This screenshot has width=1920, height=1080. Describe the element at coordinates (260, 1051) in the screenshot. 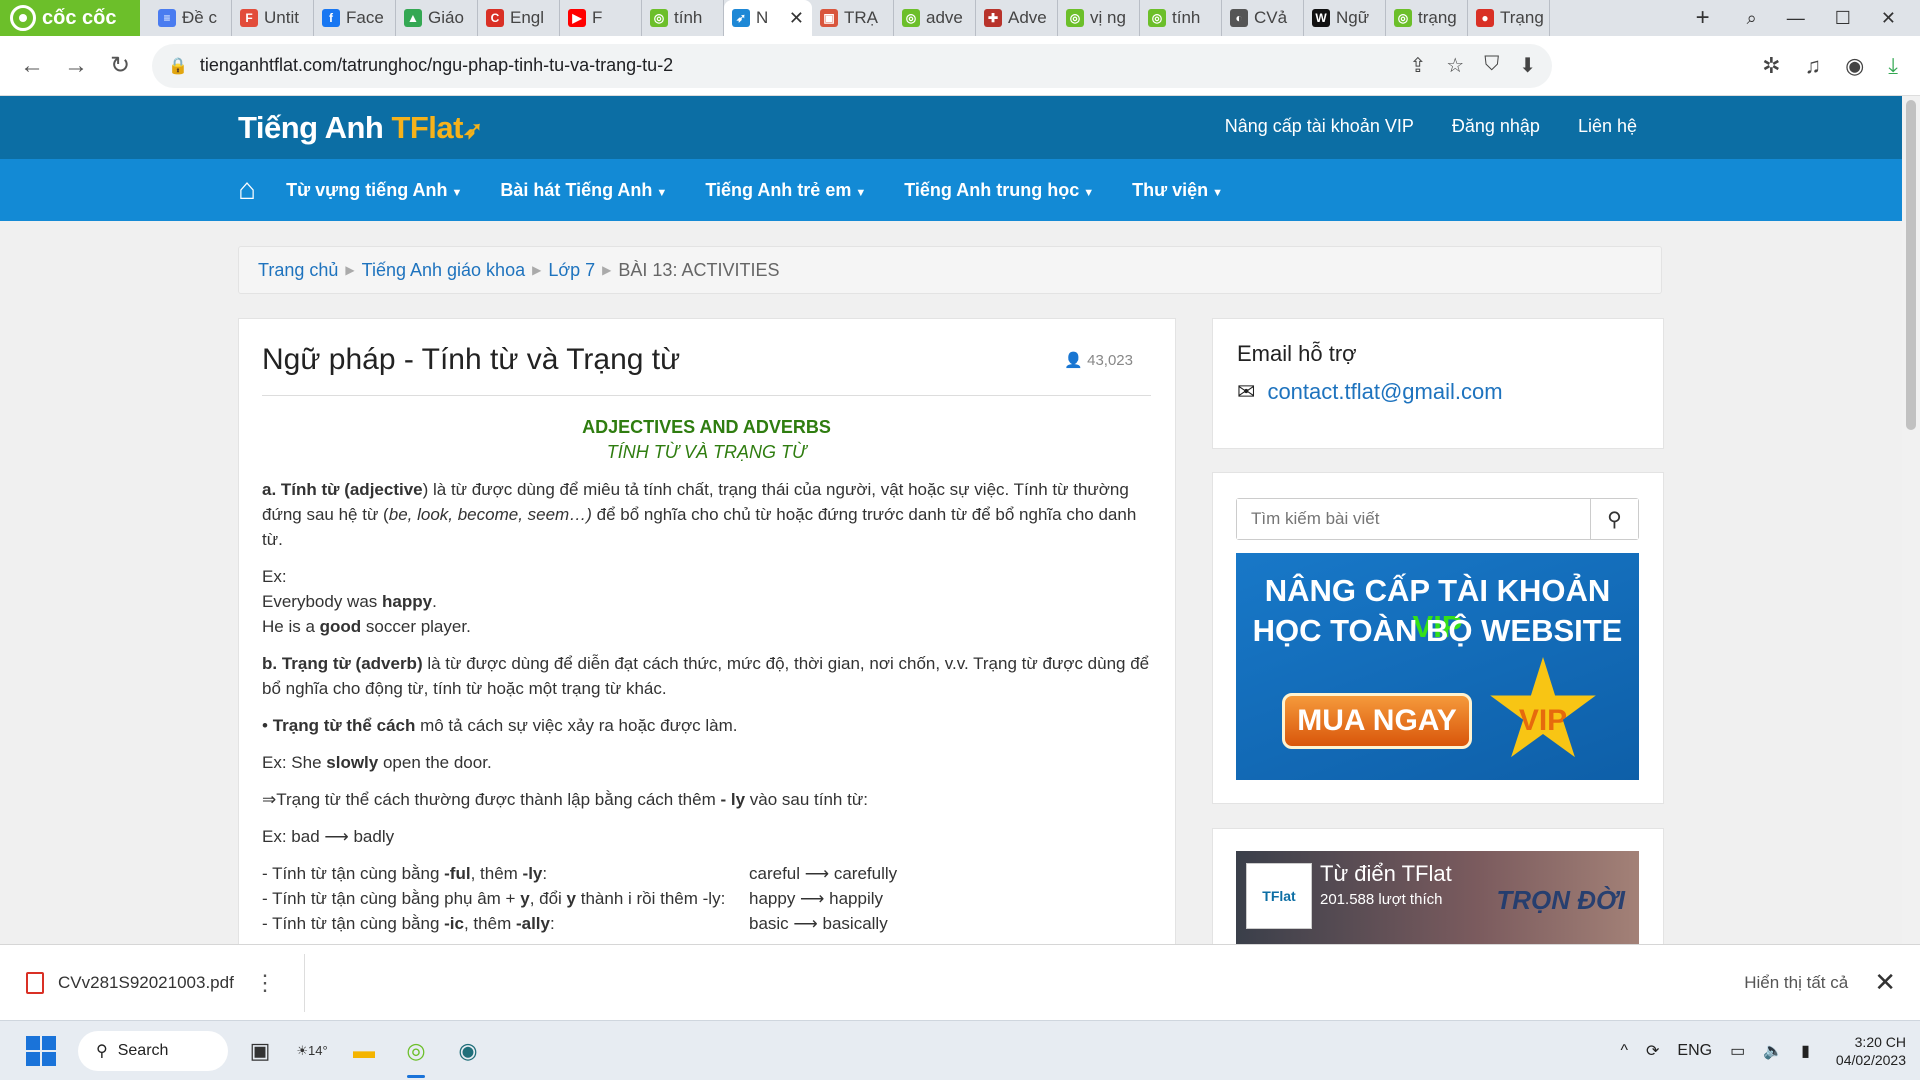

I see `task-view-icon: ▣` at that location.